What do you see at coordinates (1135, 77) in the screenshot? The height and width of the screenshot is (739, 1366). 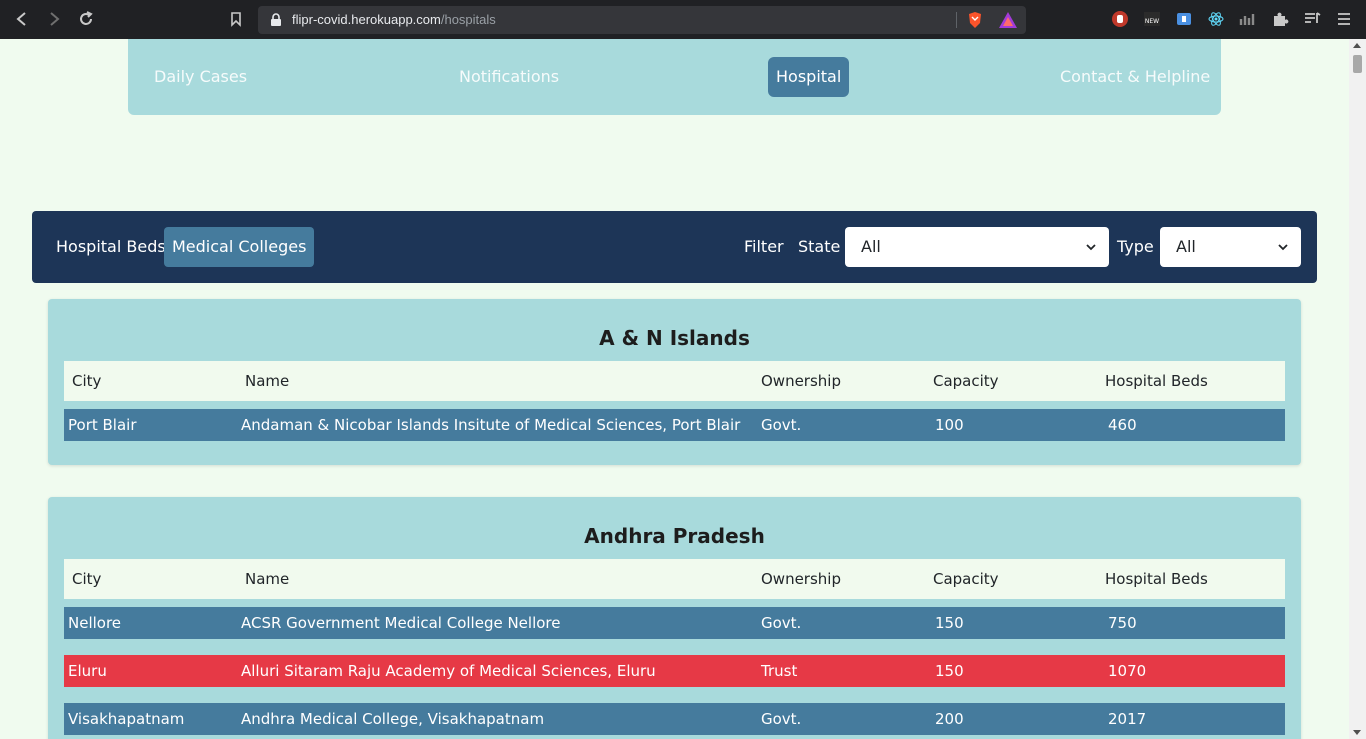 I see `nav-contact-helpline: Contact & Helpline` at bounding box center [1135, 77].